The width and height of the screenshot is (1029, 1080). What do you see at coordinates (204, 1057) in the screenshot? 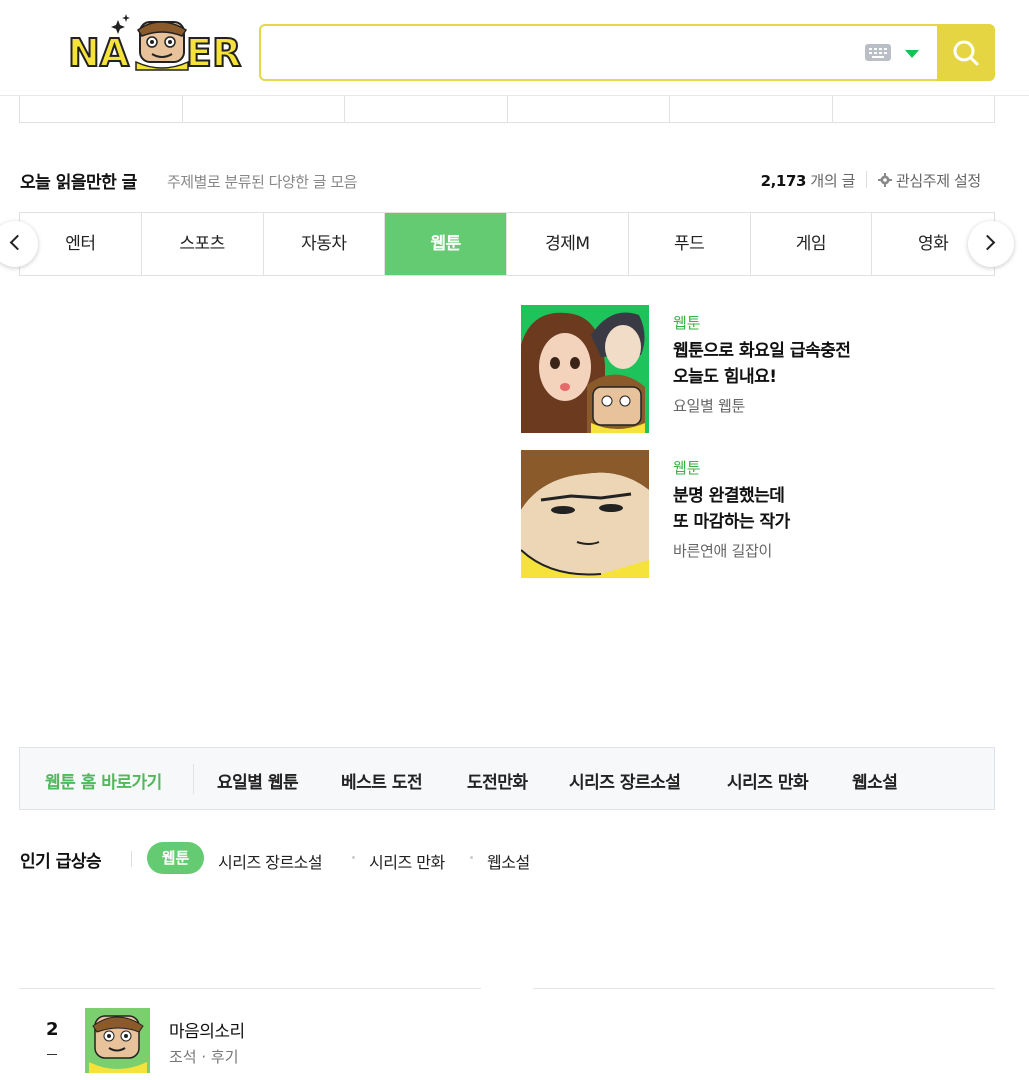
I see `rank-meta: 조석 · 후기` at bounding box center [204, 1057].